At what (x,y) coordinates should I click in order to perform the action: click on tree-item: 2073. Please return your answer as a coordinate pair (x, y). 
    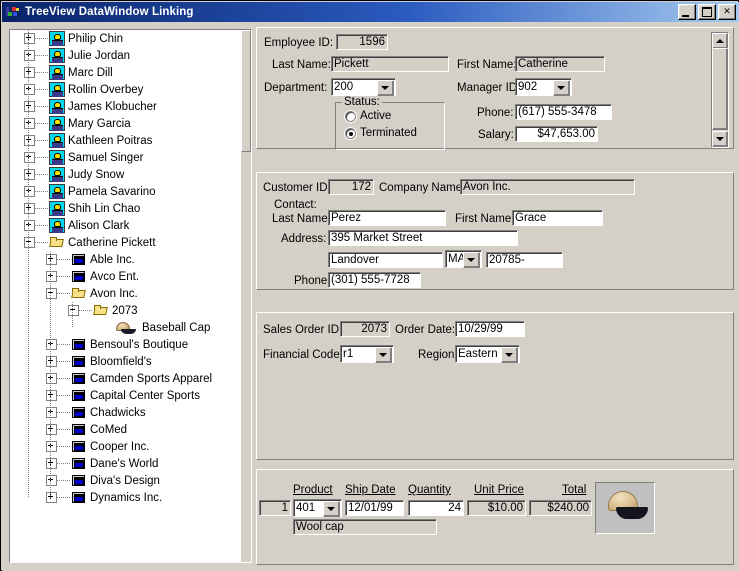
    Looking at the image, I should click on (125, 310).